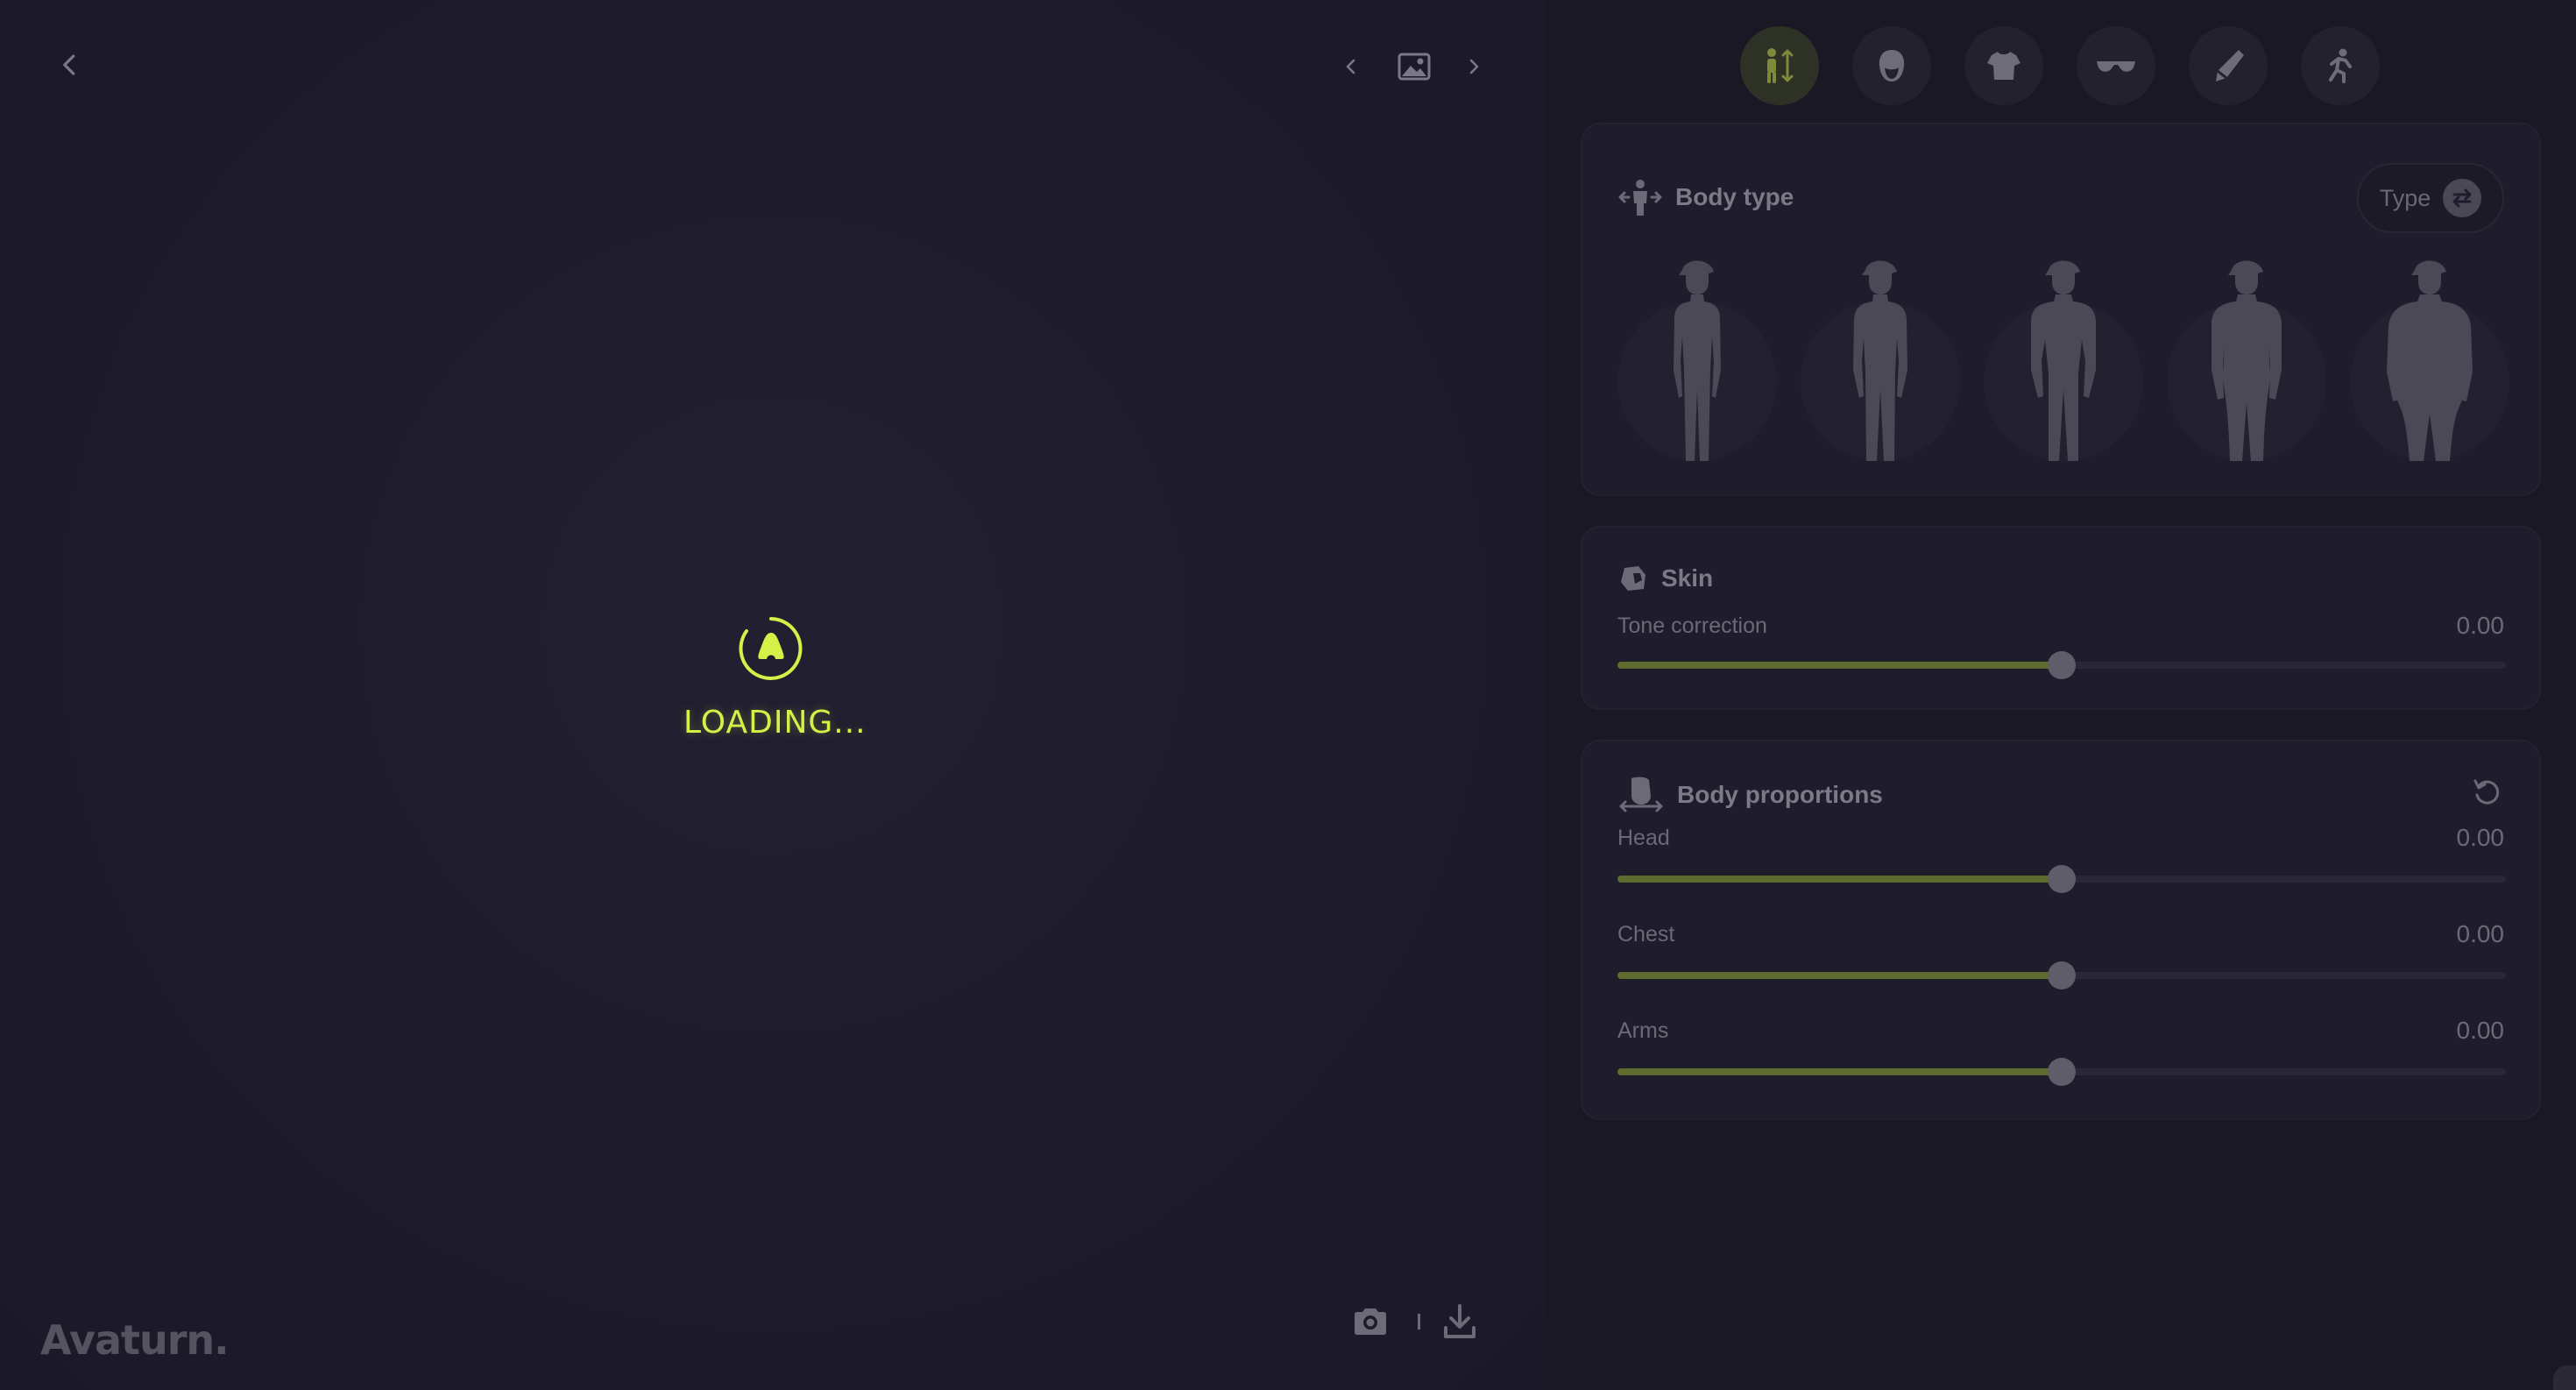 The width and height of the screenshot is (2576, 1390). I want to click on chest-label: Chest, so click(1646, 934).